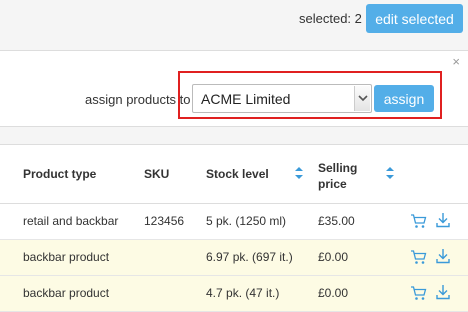  Describe the element at coordinates (336, 221) in the screenshot. I see `cell-selling-price: £35.00` at that location.